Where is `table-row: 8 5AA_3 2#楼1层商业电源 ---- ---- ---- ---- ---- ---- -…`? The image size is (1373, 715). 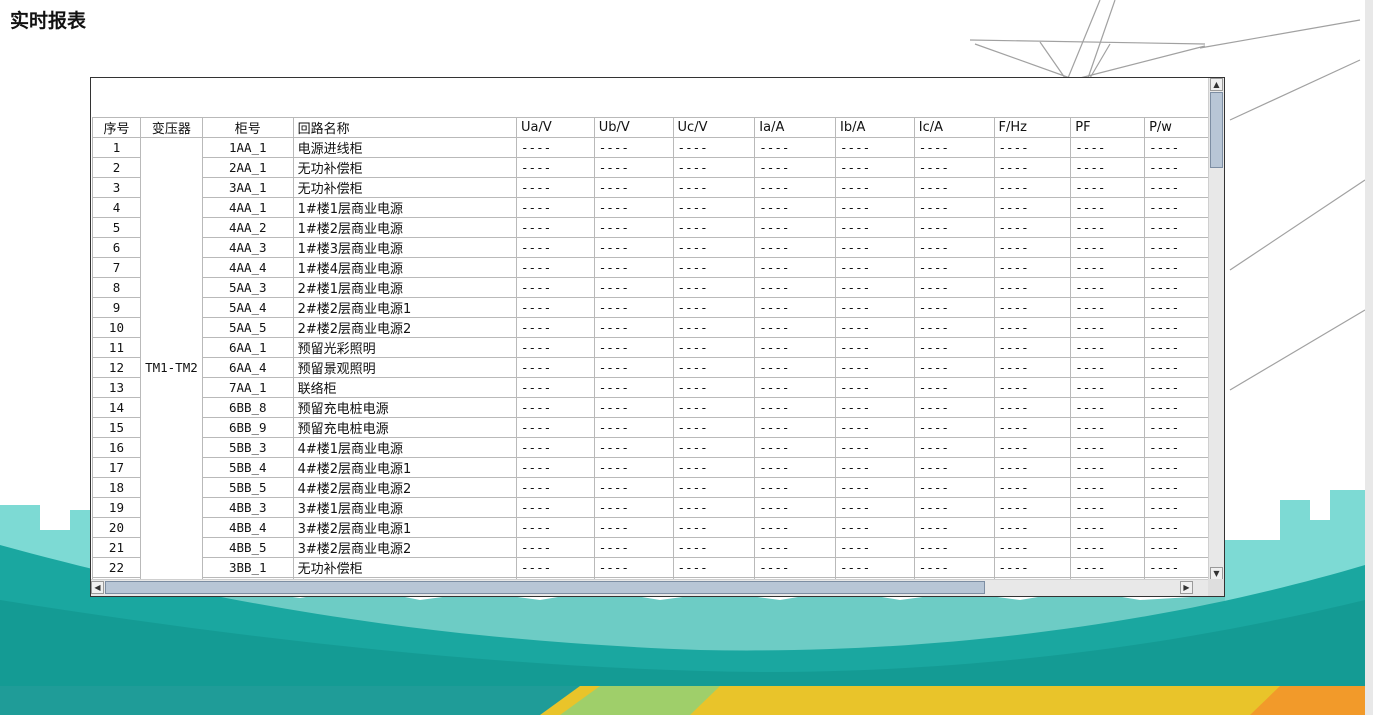
table-row: 8 5AA_3 2#楼1层商业电源 ---- ---- ---- ---- ---- ---- -… is located at coordinates (650, 287).